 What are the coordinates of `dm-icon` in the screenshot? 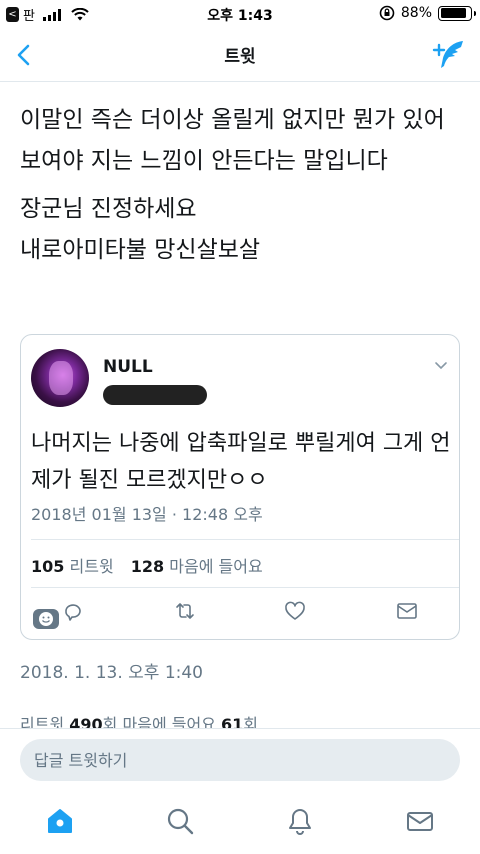 It's located at (407, 611).